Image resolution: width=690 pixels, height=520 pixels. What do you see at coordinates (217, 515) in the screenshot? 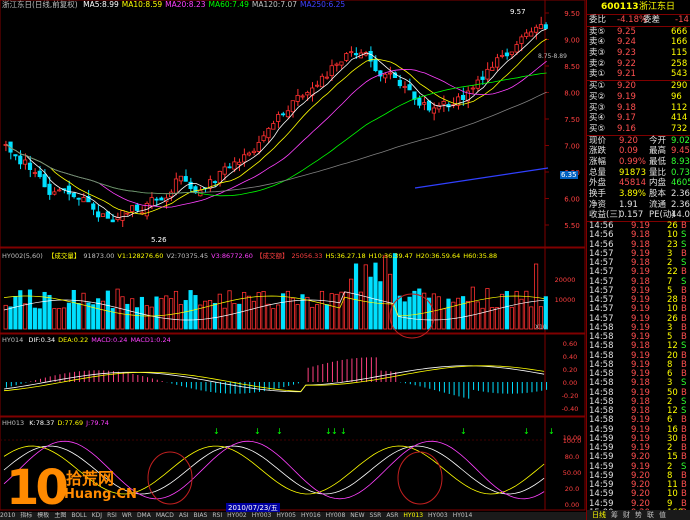
I see `tab-12: RSI` at bounding box center [217, 515].